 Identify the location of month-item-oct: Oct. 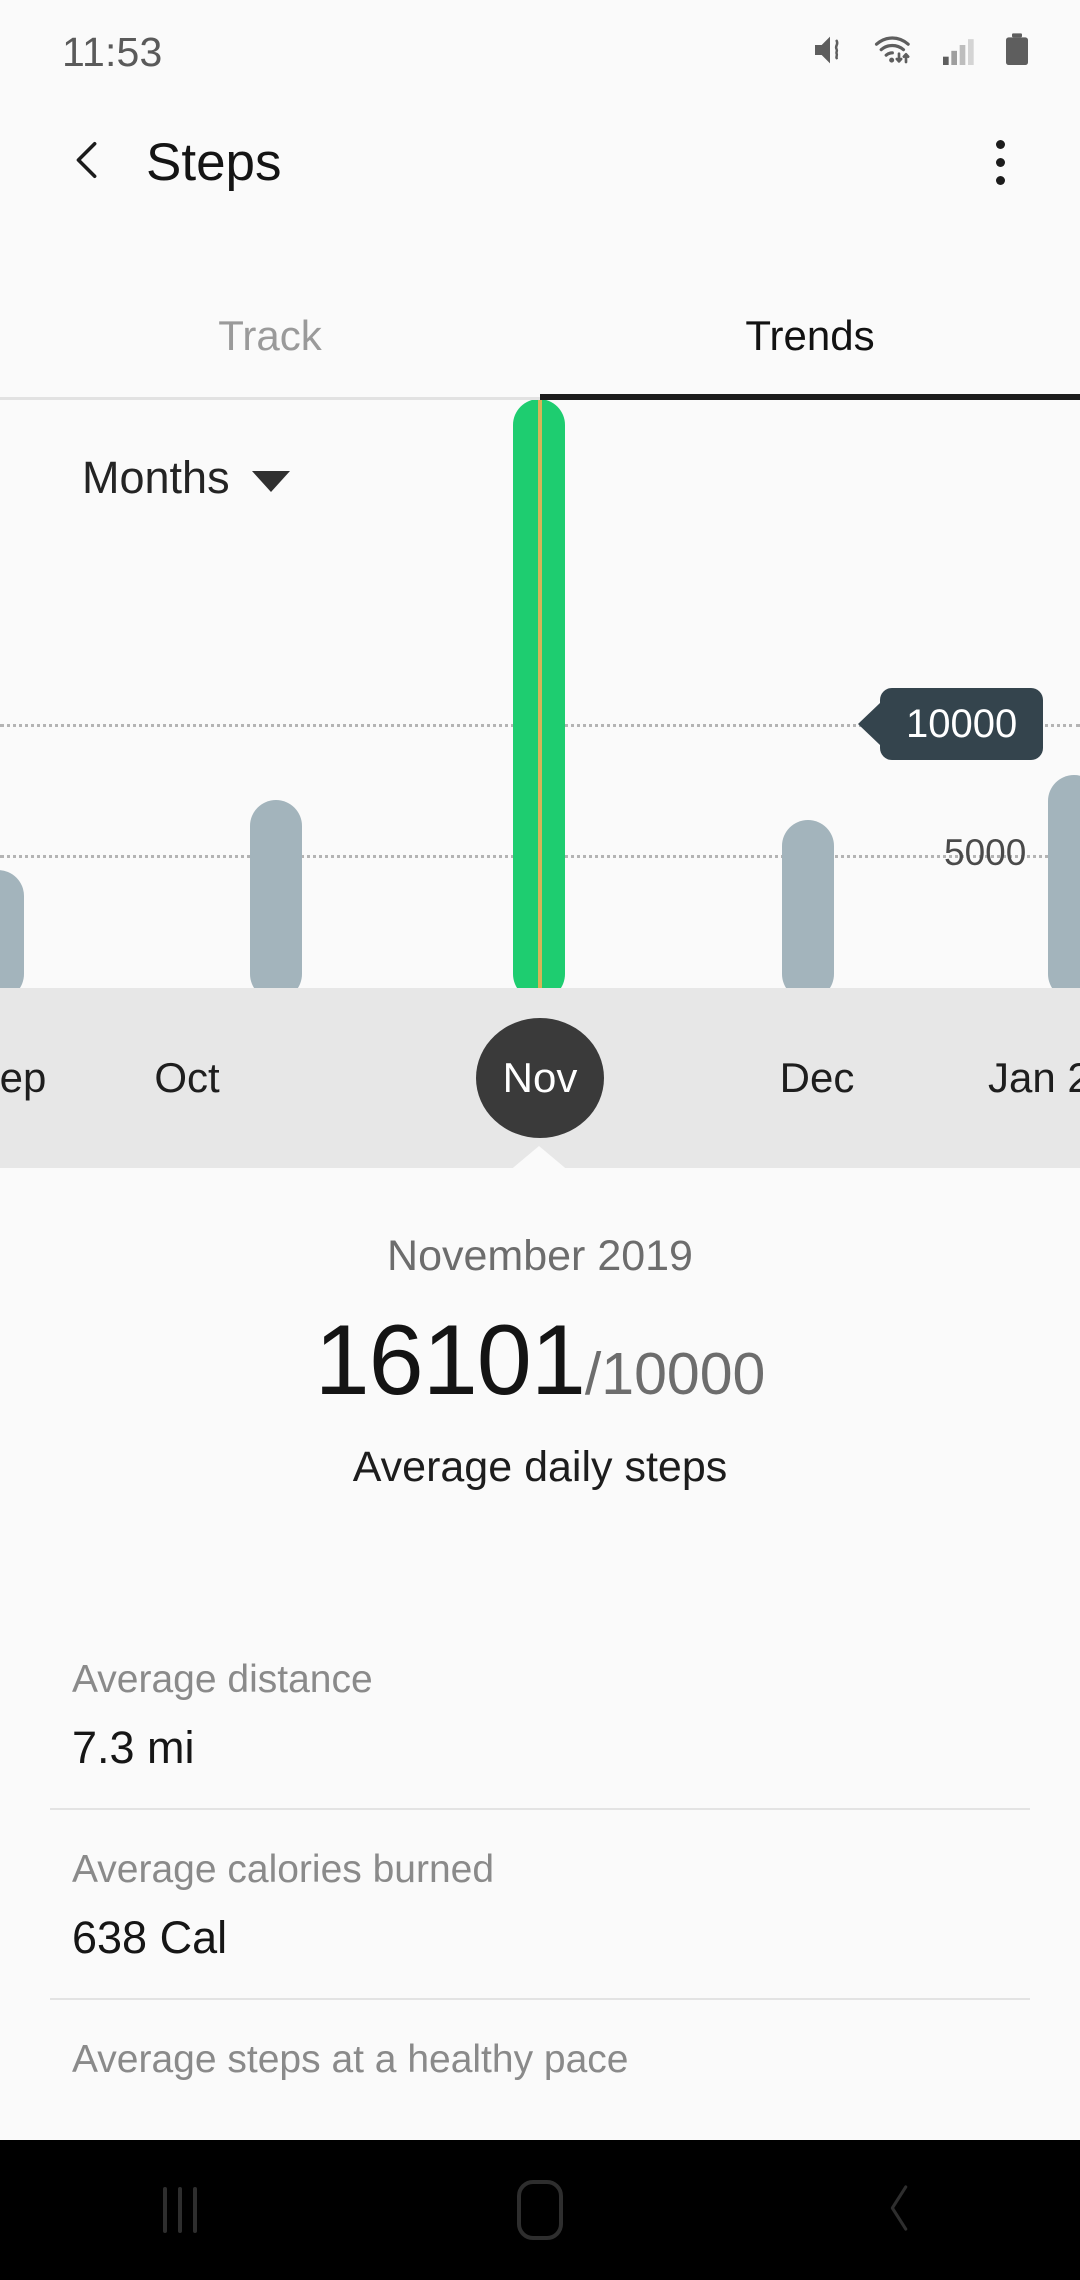
(187, 1078).